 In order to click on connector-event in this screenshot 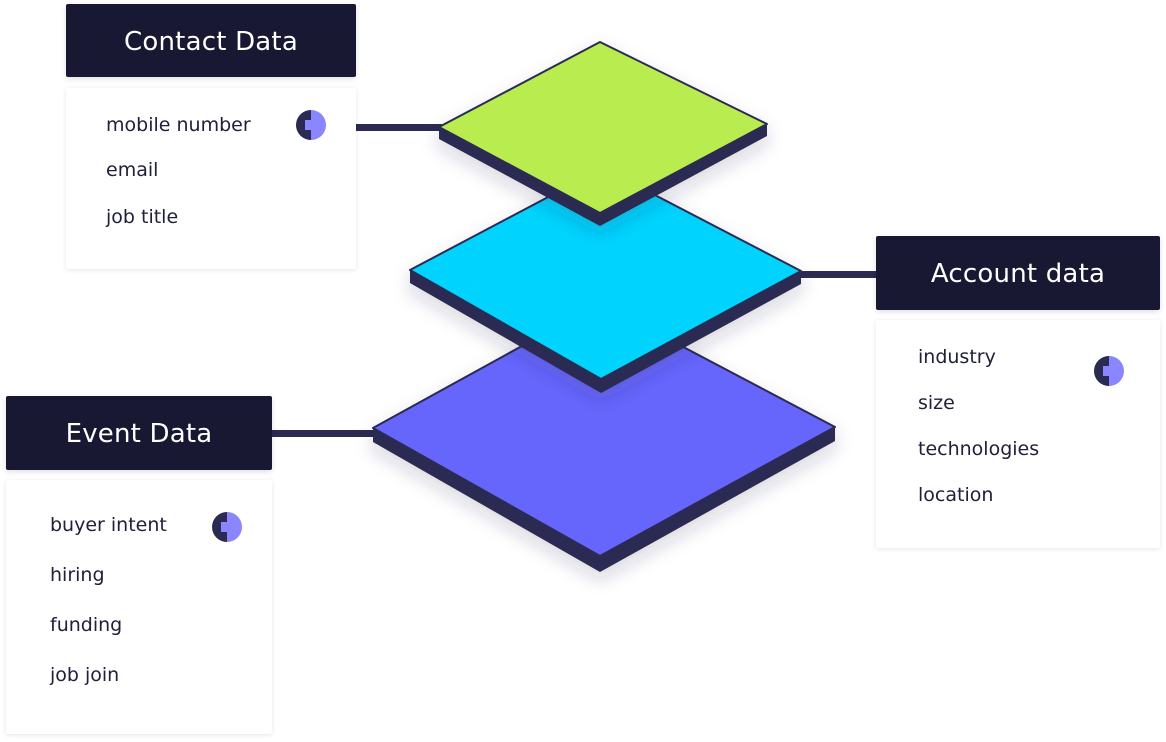, I will do `click(324, 433)`.